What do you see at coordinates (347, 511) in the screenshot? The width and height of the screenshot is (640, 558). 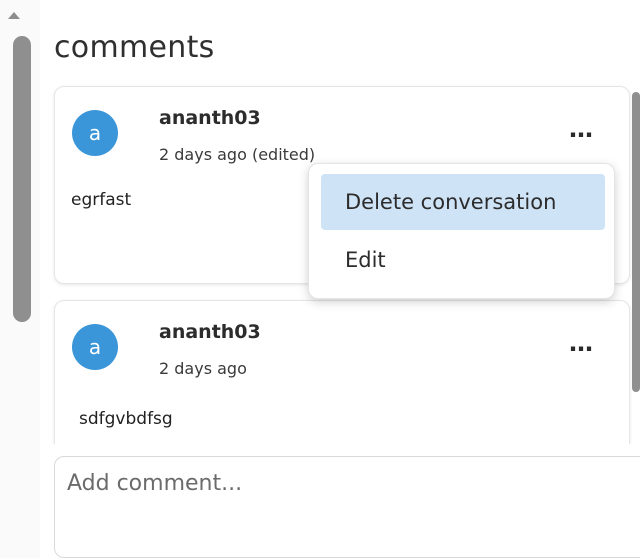 I see `add-comment-input` at bounding box center [347, 511].